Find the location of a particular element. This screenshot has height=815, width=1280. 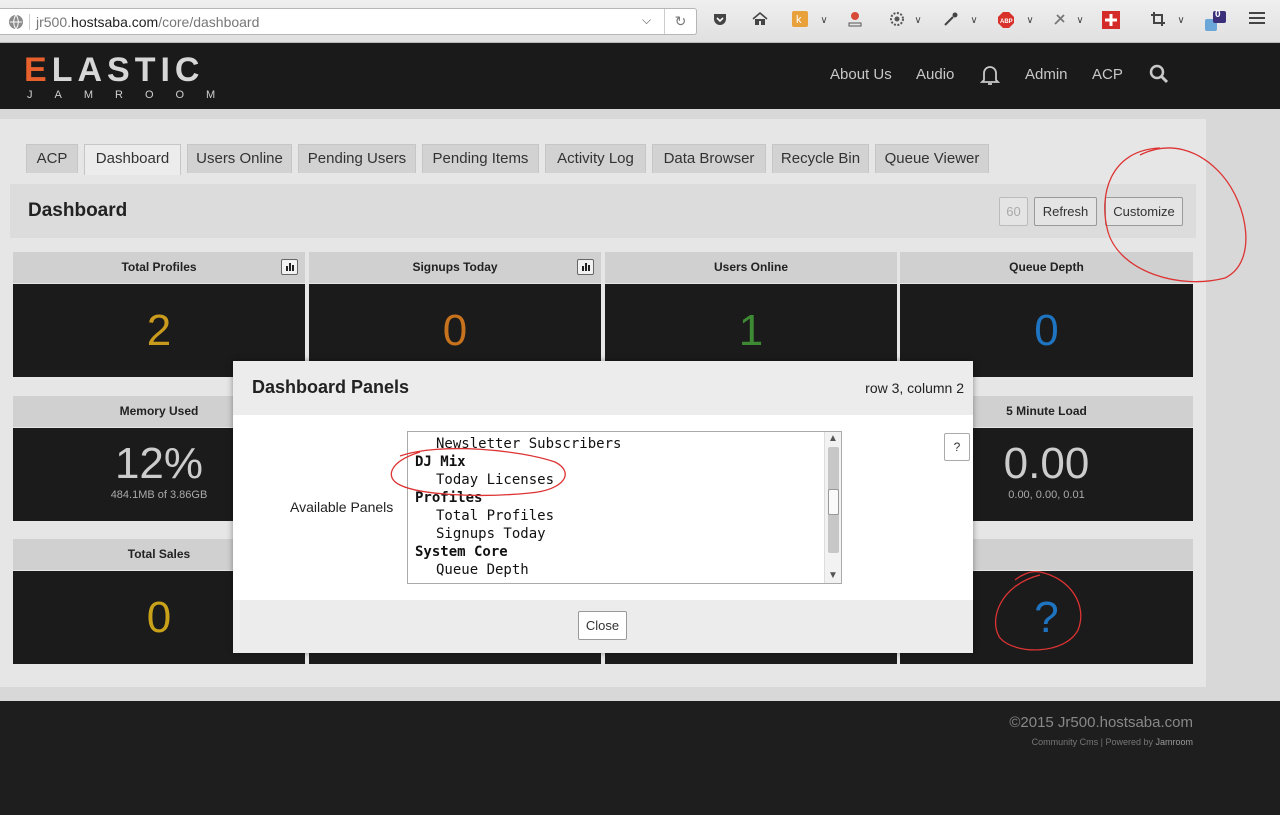

svg-text: ABP is located at coordinates (1006, 22).